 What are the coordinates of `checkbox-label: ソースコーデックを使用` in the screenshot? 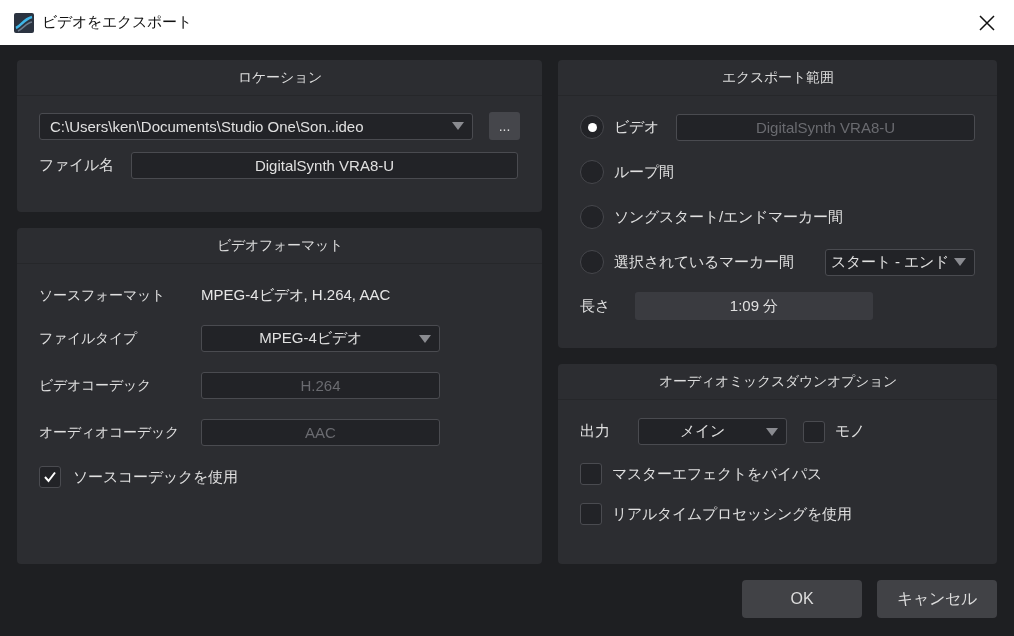 It's located at (155, 477).